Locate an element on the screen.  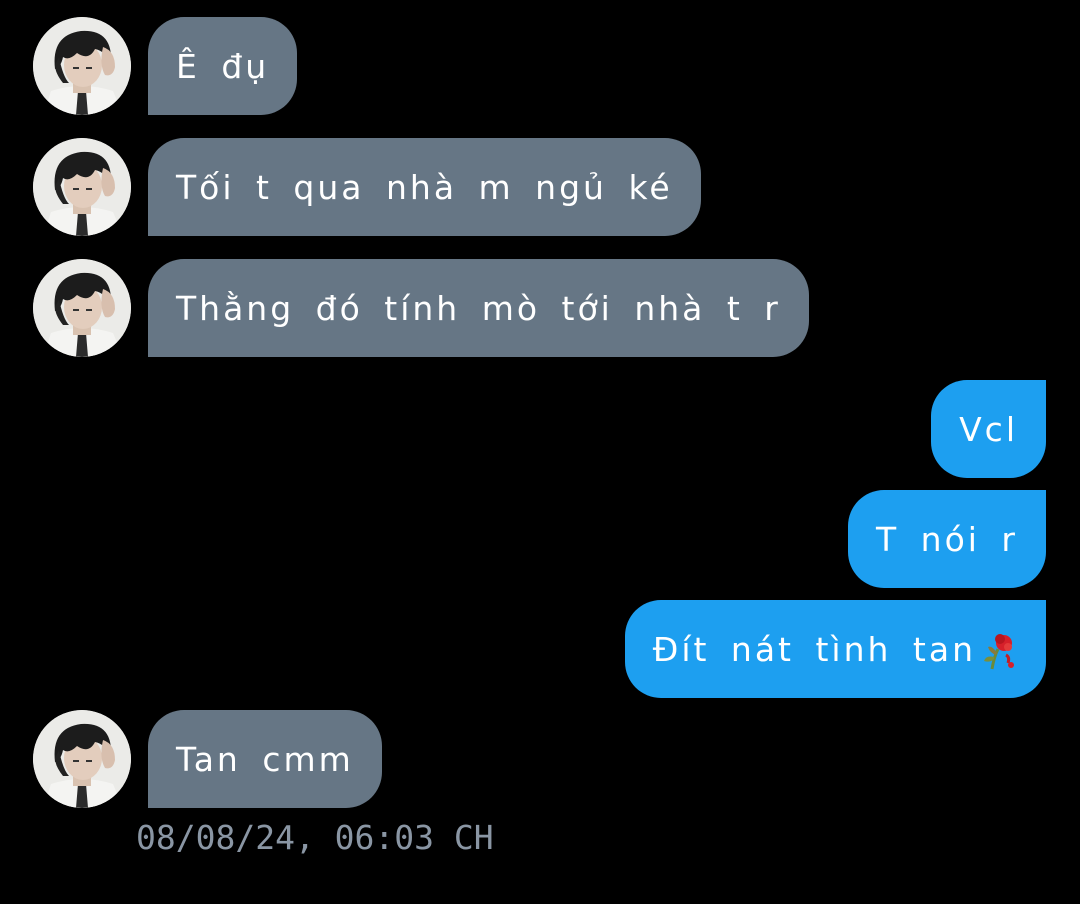
message-text: Thằng đó tính mò tới nhà t r is located at coordinates (478, 308).